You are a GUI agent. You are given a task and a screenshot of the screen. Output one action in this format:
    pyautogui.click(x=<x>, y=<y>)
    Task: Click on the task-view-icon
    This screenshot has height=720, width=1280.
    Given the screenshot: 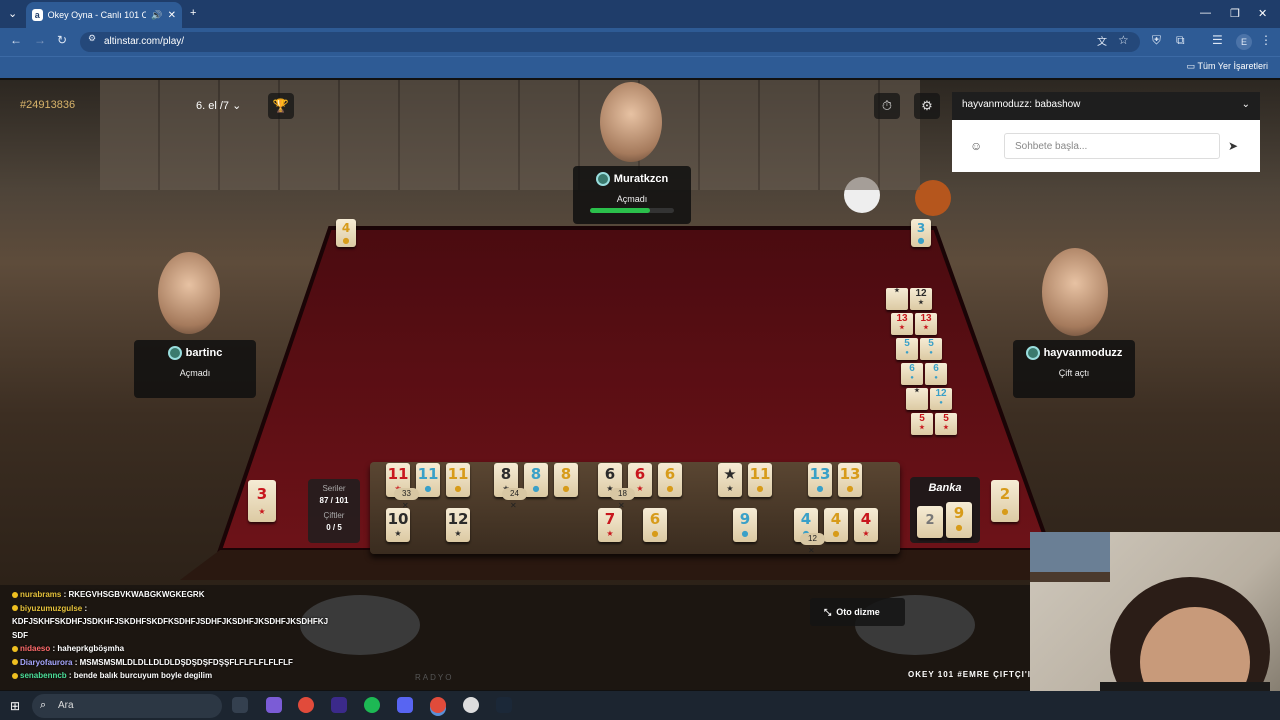 What is the action you would take?
    pyautogui.click(x=240, y=705)
    